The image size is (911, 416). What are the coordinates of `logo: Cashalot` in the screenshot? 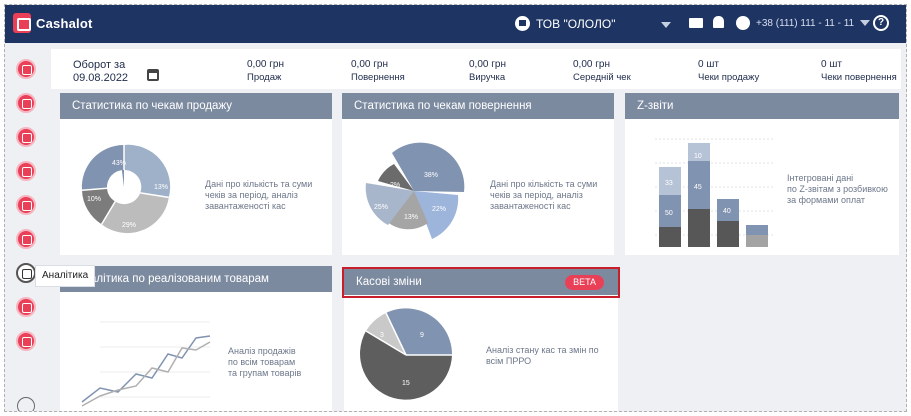 It's located at (53, 23).